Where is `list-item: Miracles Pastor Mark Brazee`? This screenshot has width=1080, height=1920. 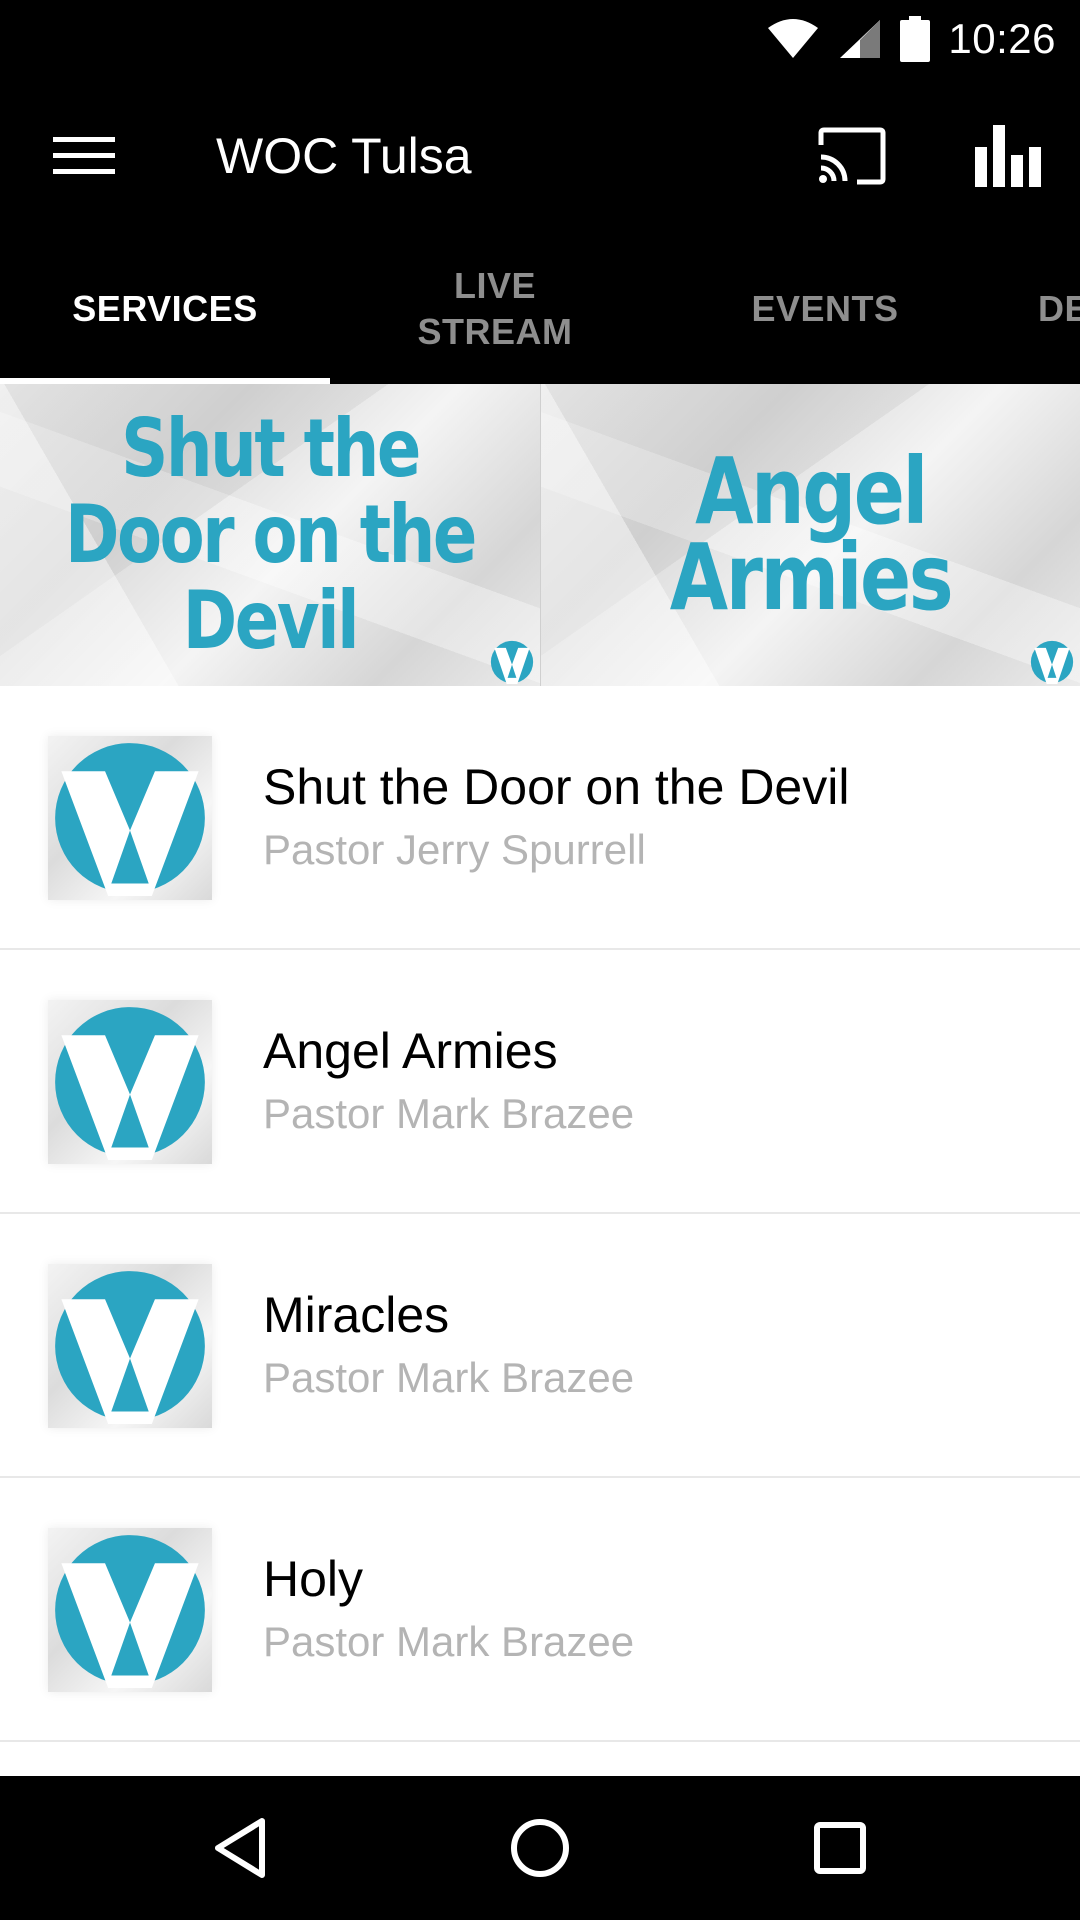 list-item: Miracles Pastor Mark Brazee is located at coordinates (540, 1346).